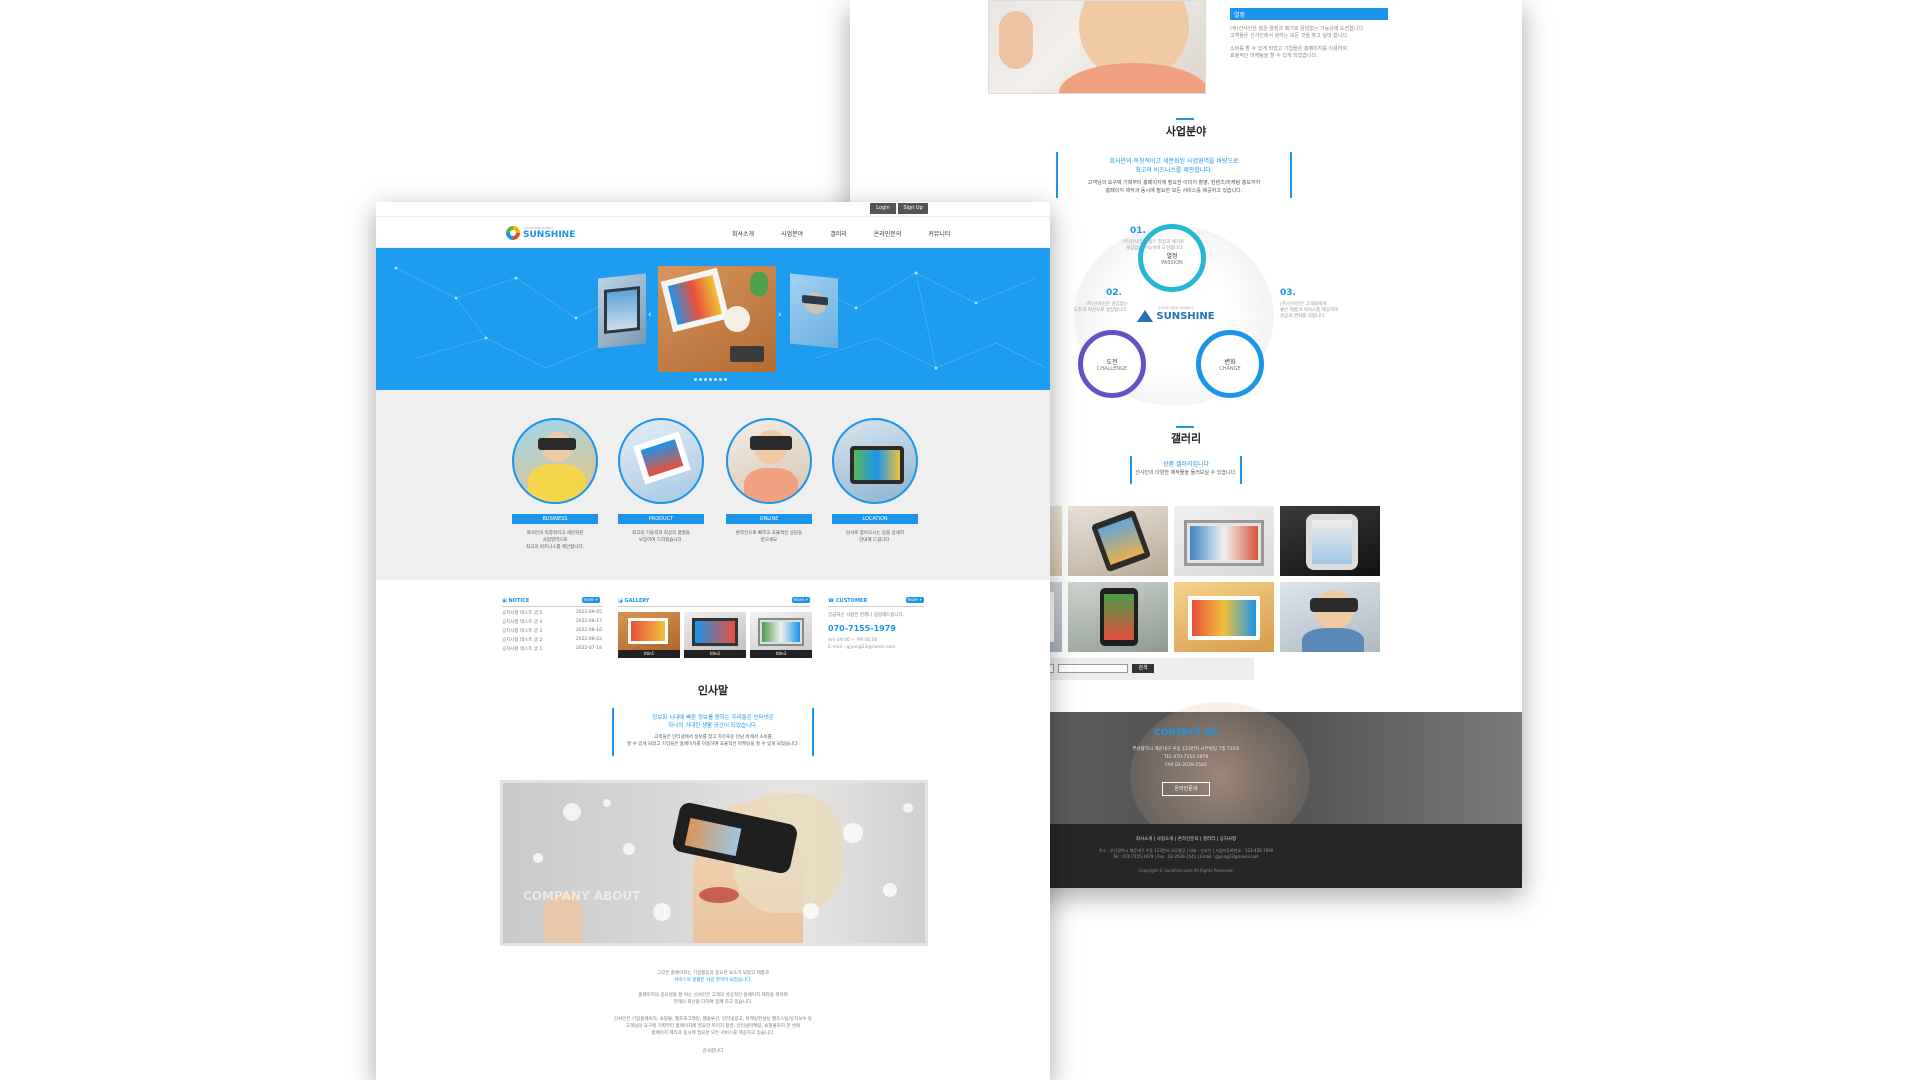 Image resolution: width=1920 pixels, height=1080 pixels. What do you see at coordinates (832, 601) in the screenshot?
I see `phone-icon: ☎` at bounding box center [832, 601].